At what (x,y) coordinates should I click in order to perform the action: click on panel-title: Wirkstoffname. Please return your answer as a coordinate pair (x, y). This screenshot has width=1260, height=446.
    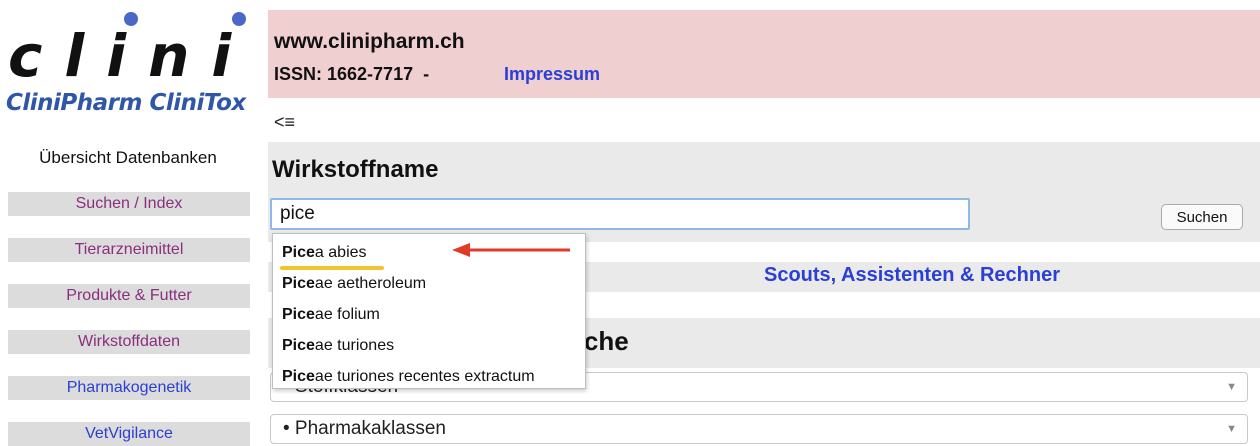
    Looking at the image, I should click on (355, 169).